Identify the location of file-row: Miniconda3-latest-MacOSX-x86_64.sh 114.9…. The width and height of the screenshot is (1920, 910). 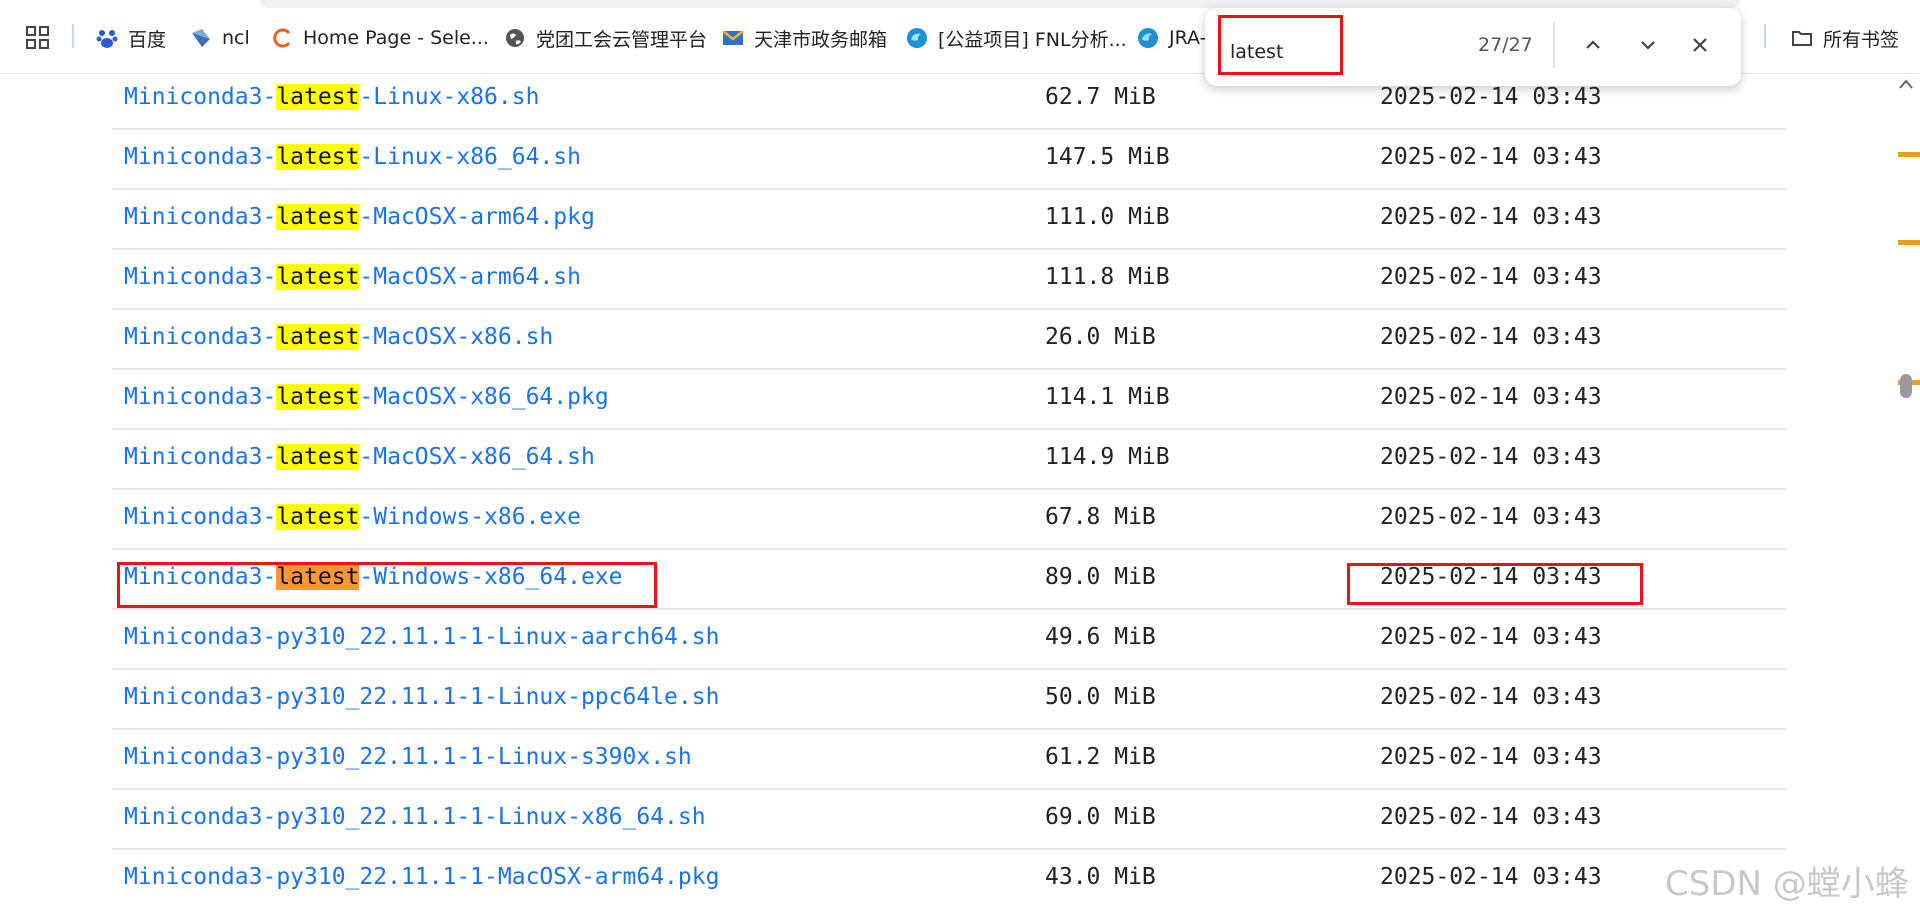
(949, 460).